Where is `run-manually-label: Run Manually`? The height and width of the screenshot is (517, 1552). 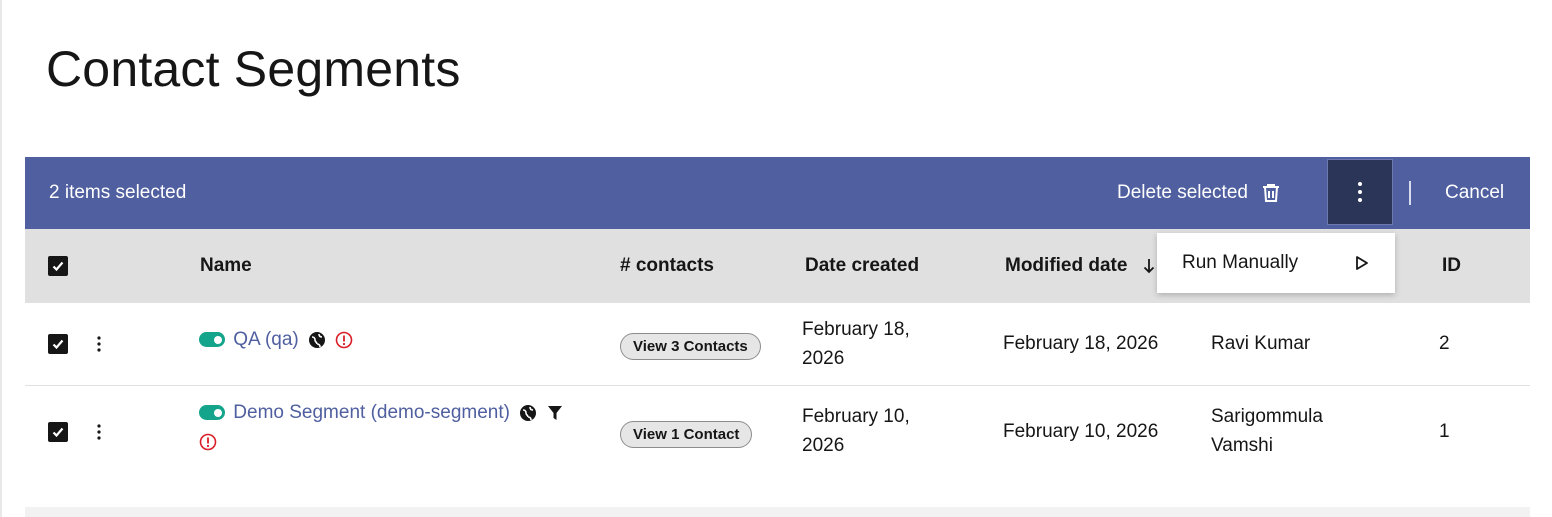
run-manually-label: Run Manually is located at coordinates (1240, 262).